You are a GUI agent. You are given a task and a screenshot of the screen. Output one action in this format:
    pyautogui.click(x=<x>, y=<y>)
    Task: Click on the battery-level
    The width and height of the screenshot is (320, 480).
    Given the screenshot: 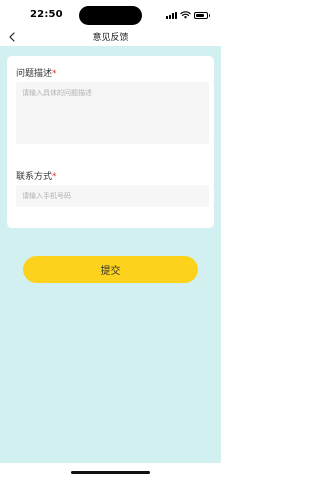 What is the action you would take?
    pyautogui.click(x=200, y=15)
    